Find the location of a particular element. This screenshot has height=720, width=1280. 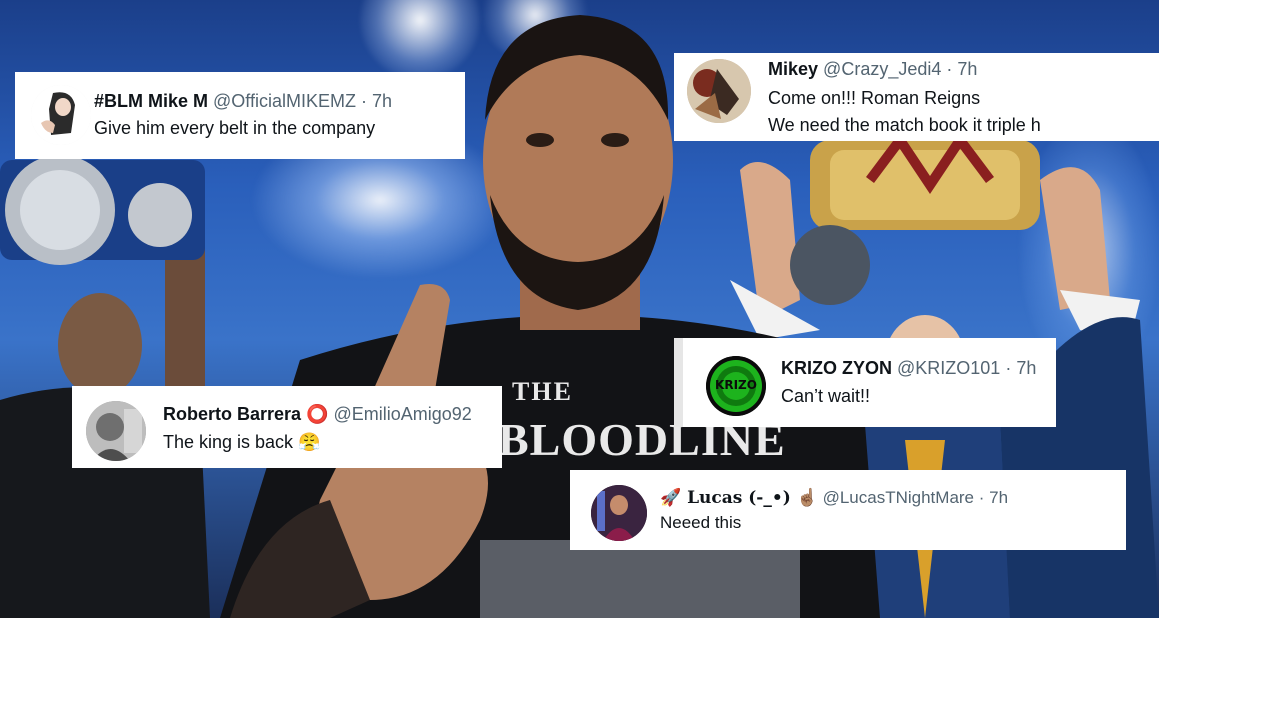

tweet-text: Can’t wait!! is located at coordinates (826, 396).